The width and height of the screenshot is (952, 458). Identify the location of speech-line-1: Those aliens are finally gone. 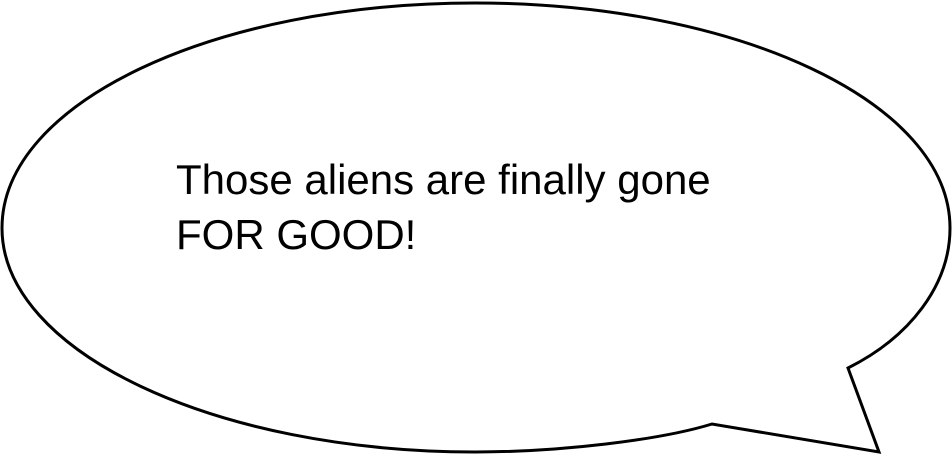
(443, 179).